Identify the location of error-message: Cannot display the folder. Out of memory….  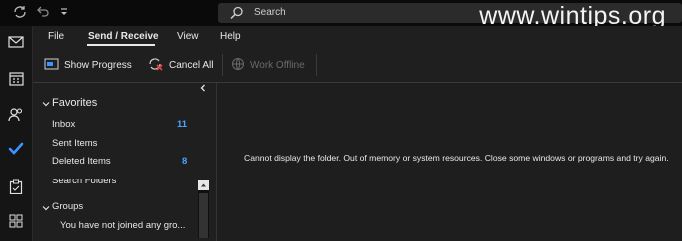
(456, 158).